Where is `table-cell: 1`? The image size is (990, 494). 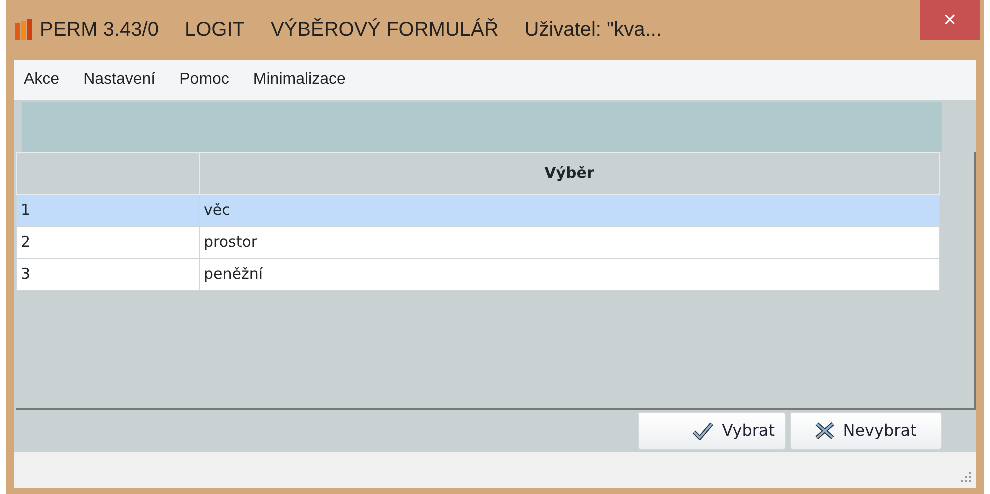 table-cell: 1 is located at coordinates (108, 210).